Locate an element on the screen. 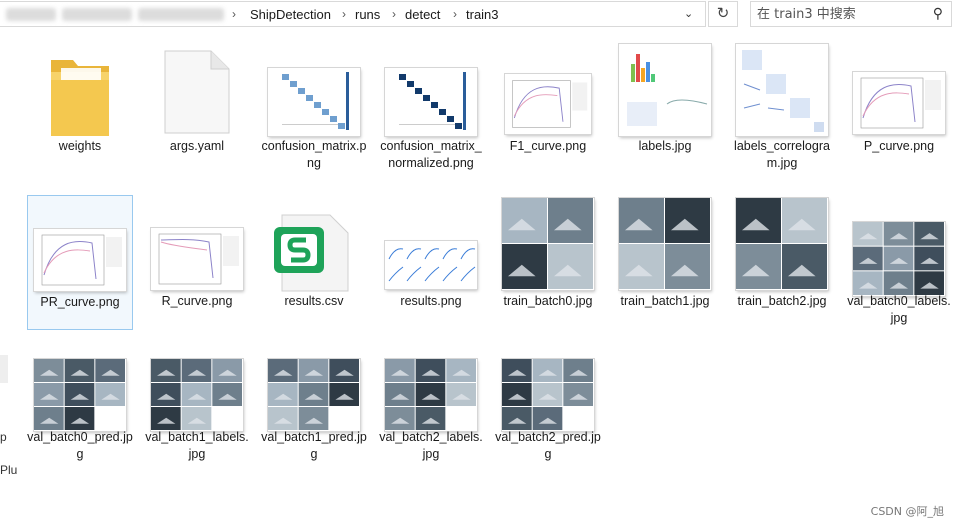  file-name: labels_correlogram.jpg is located at coordinates (782, 154).